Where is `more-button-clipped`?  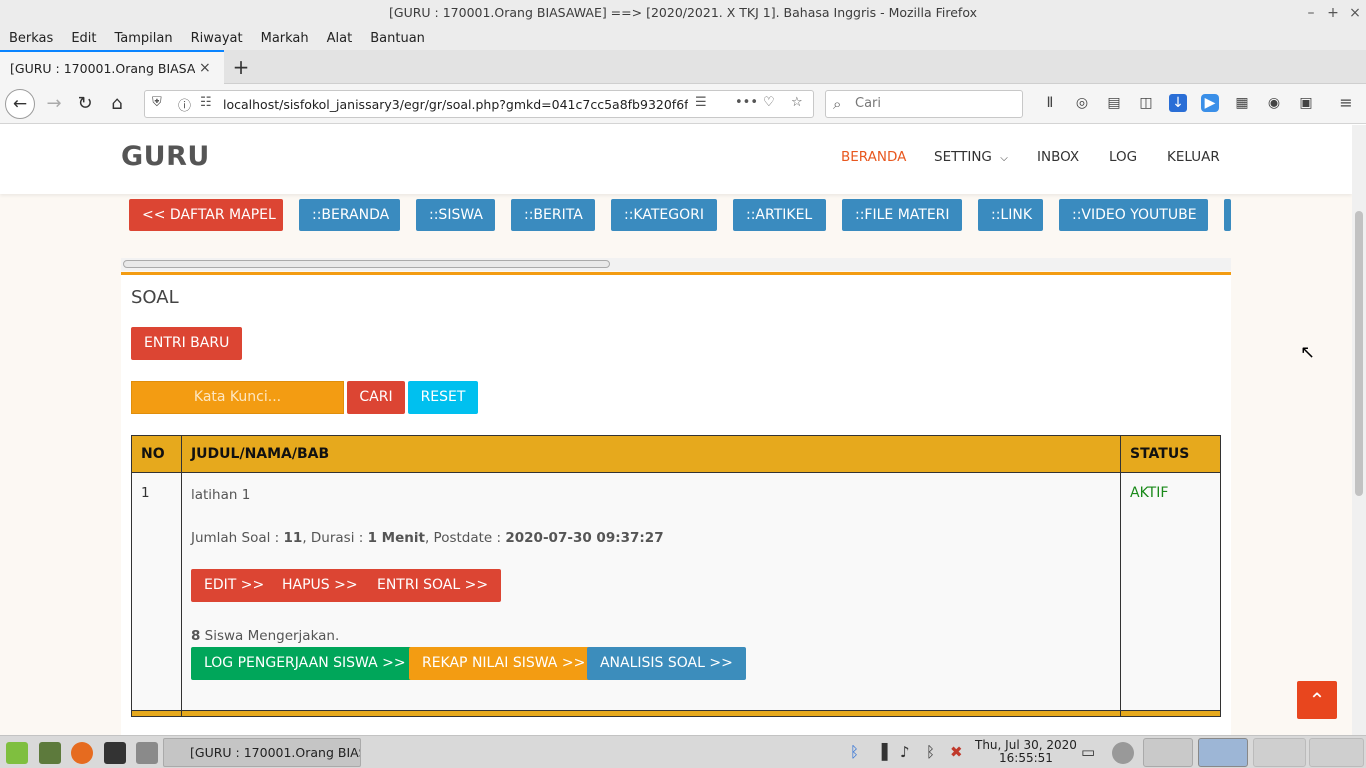
more-button-clipped is located at coordinates (1227, 215).